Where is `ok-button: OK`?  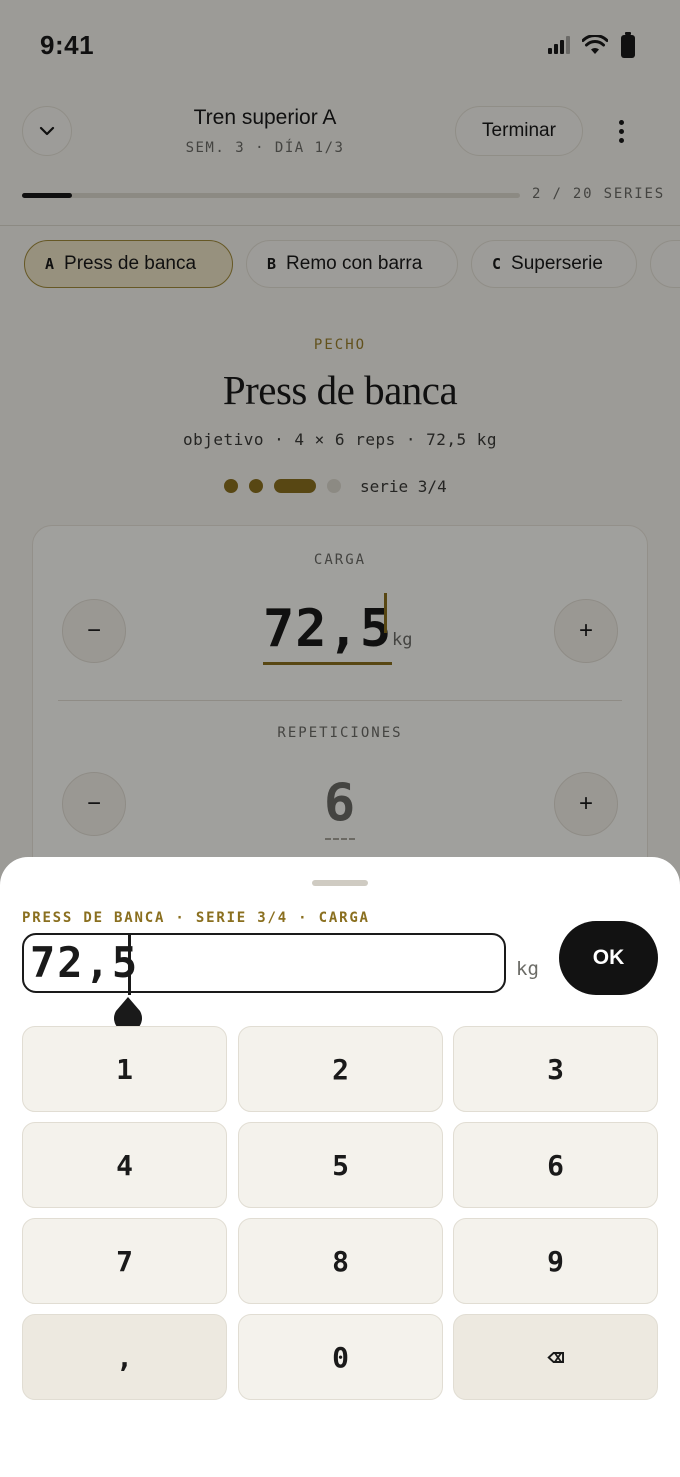 ok-button: OK is located at coordinates (608, 958).